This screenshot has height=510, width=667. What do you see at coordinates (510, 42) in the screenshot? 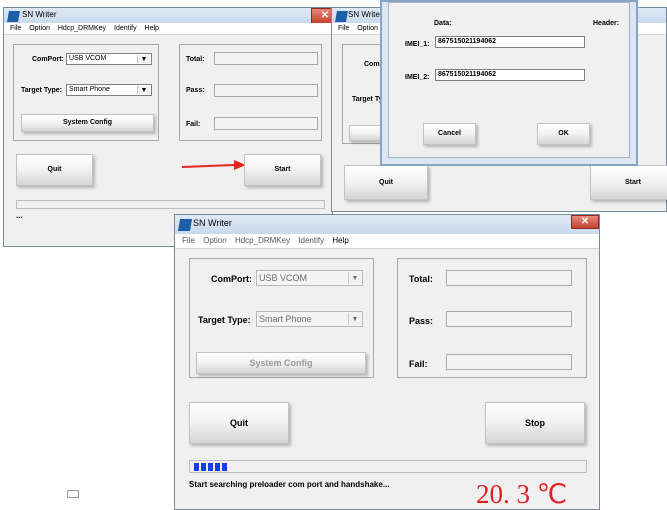
I see `imei-1-input: 867515021194062` at bounding box center [510, 42].